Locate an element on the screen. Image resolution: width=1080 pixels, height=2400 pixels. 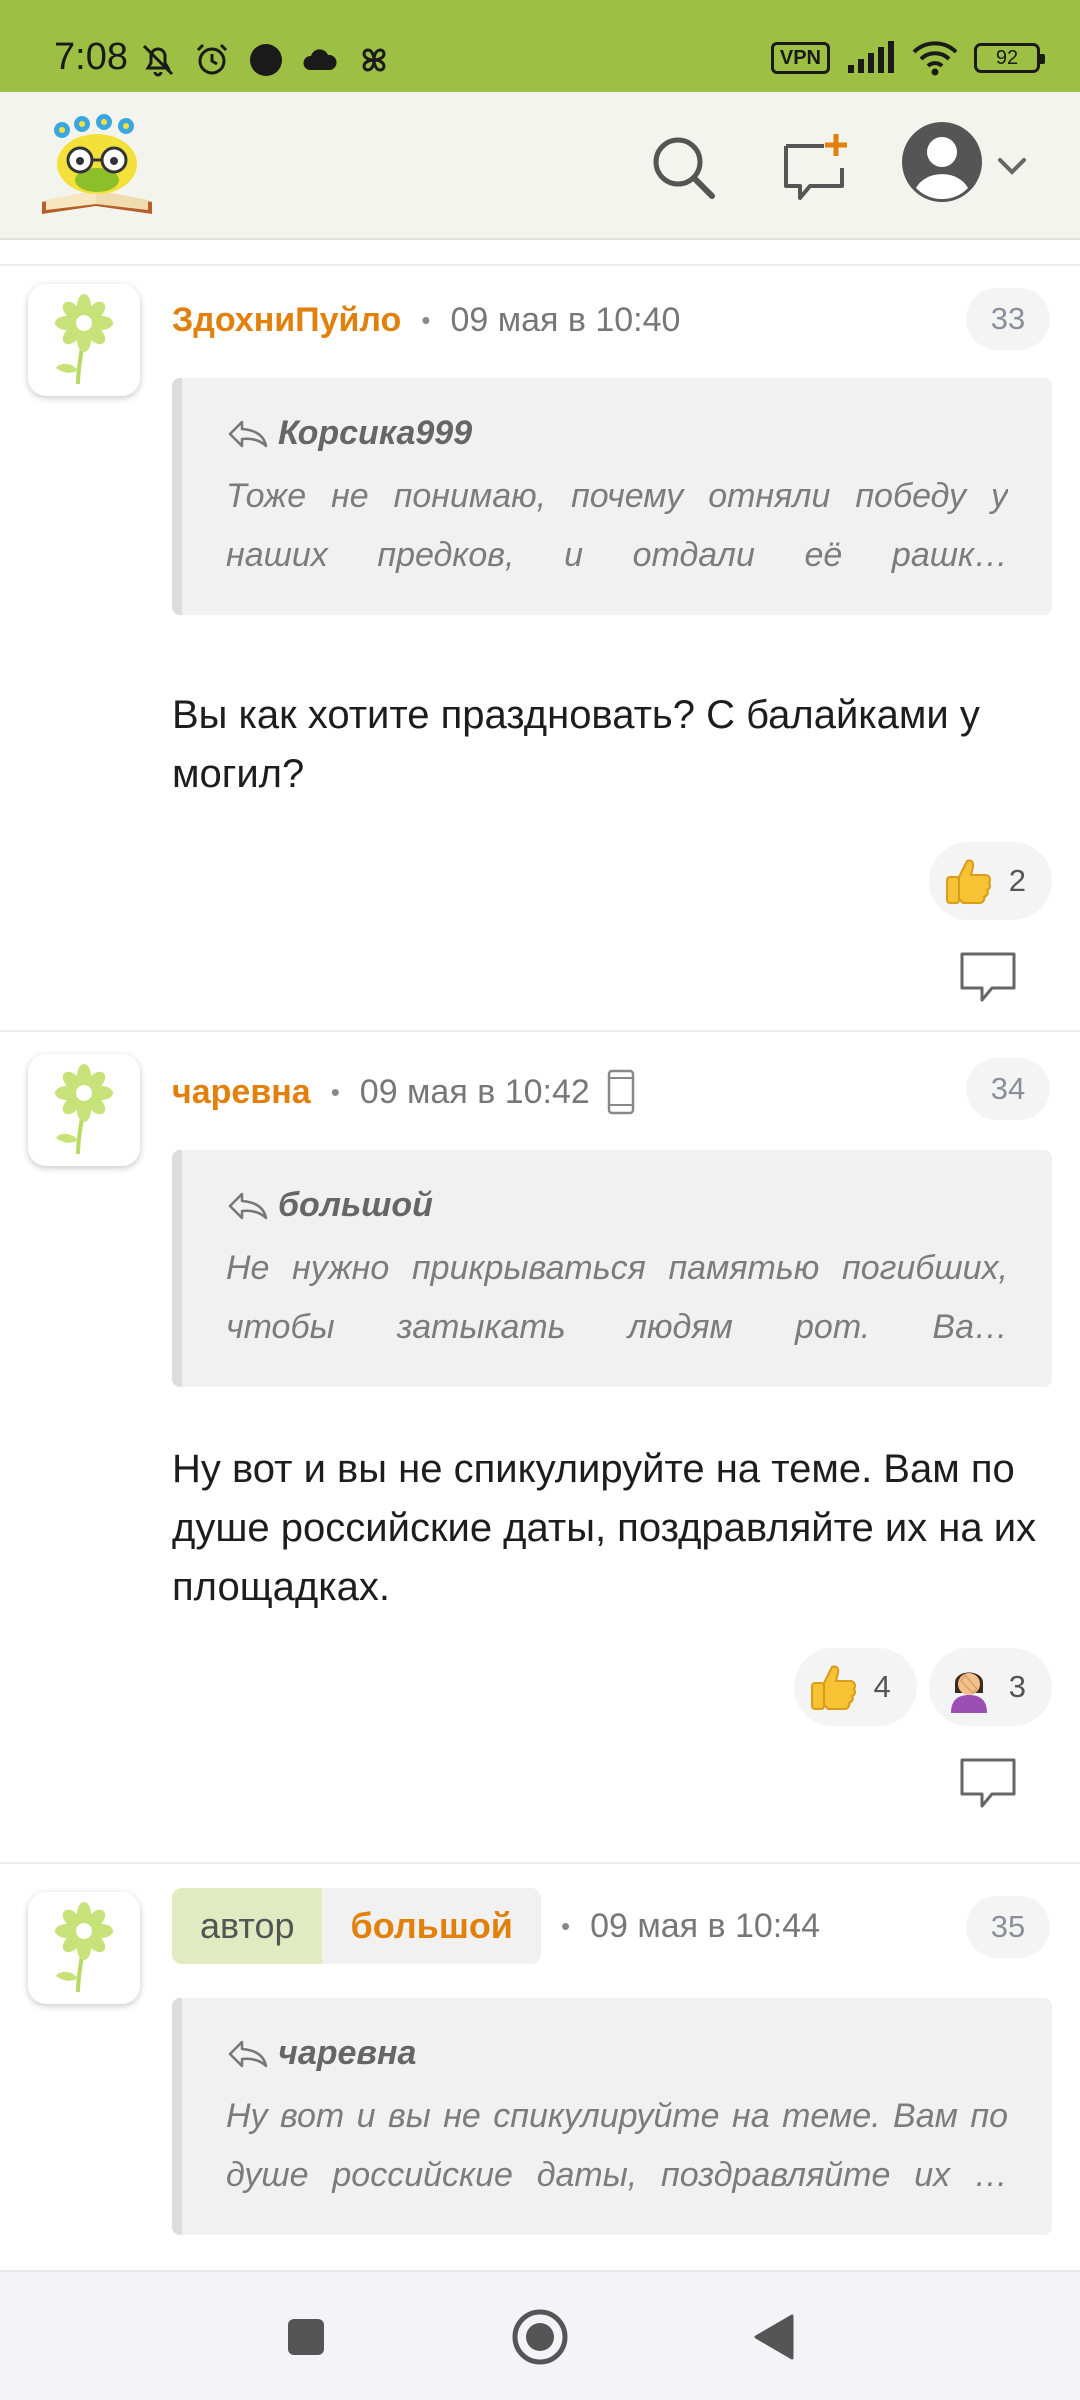
comment-meta: чаревна • 09 мая в 10:42 is located at coordinates (404, 1092).